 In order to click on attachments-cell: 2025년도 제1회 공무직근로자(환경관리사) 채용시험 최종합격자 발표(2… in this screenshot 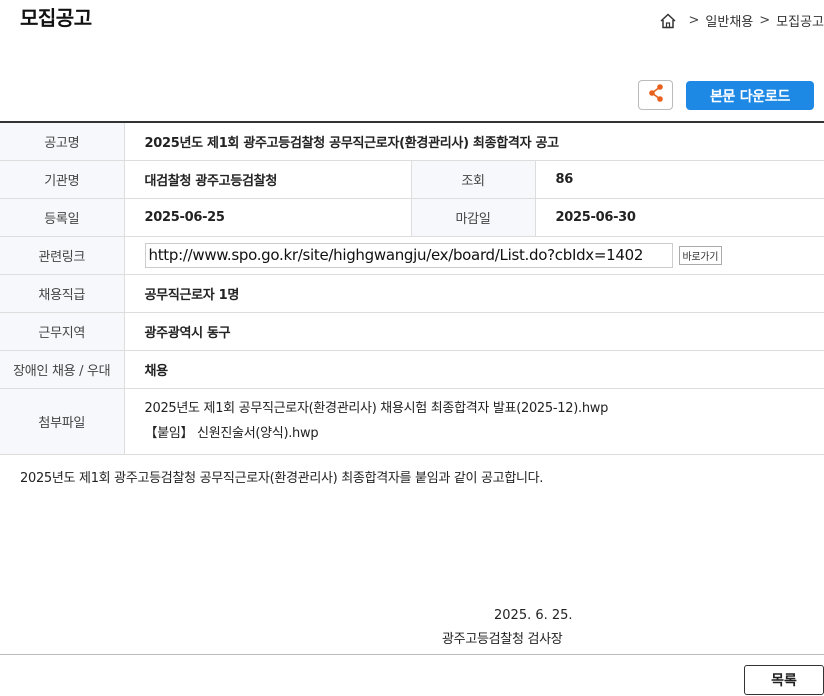, I will do `click(474, 421)`.